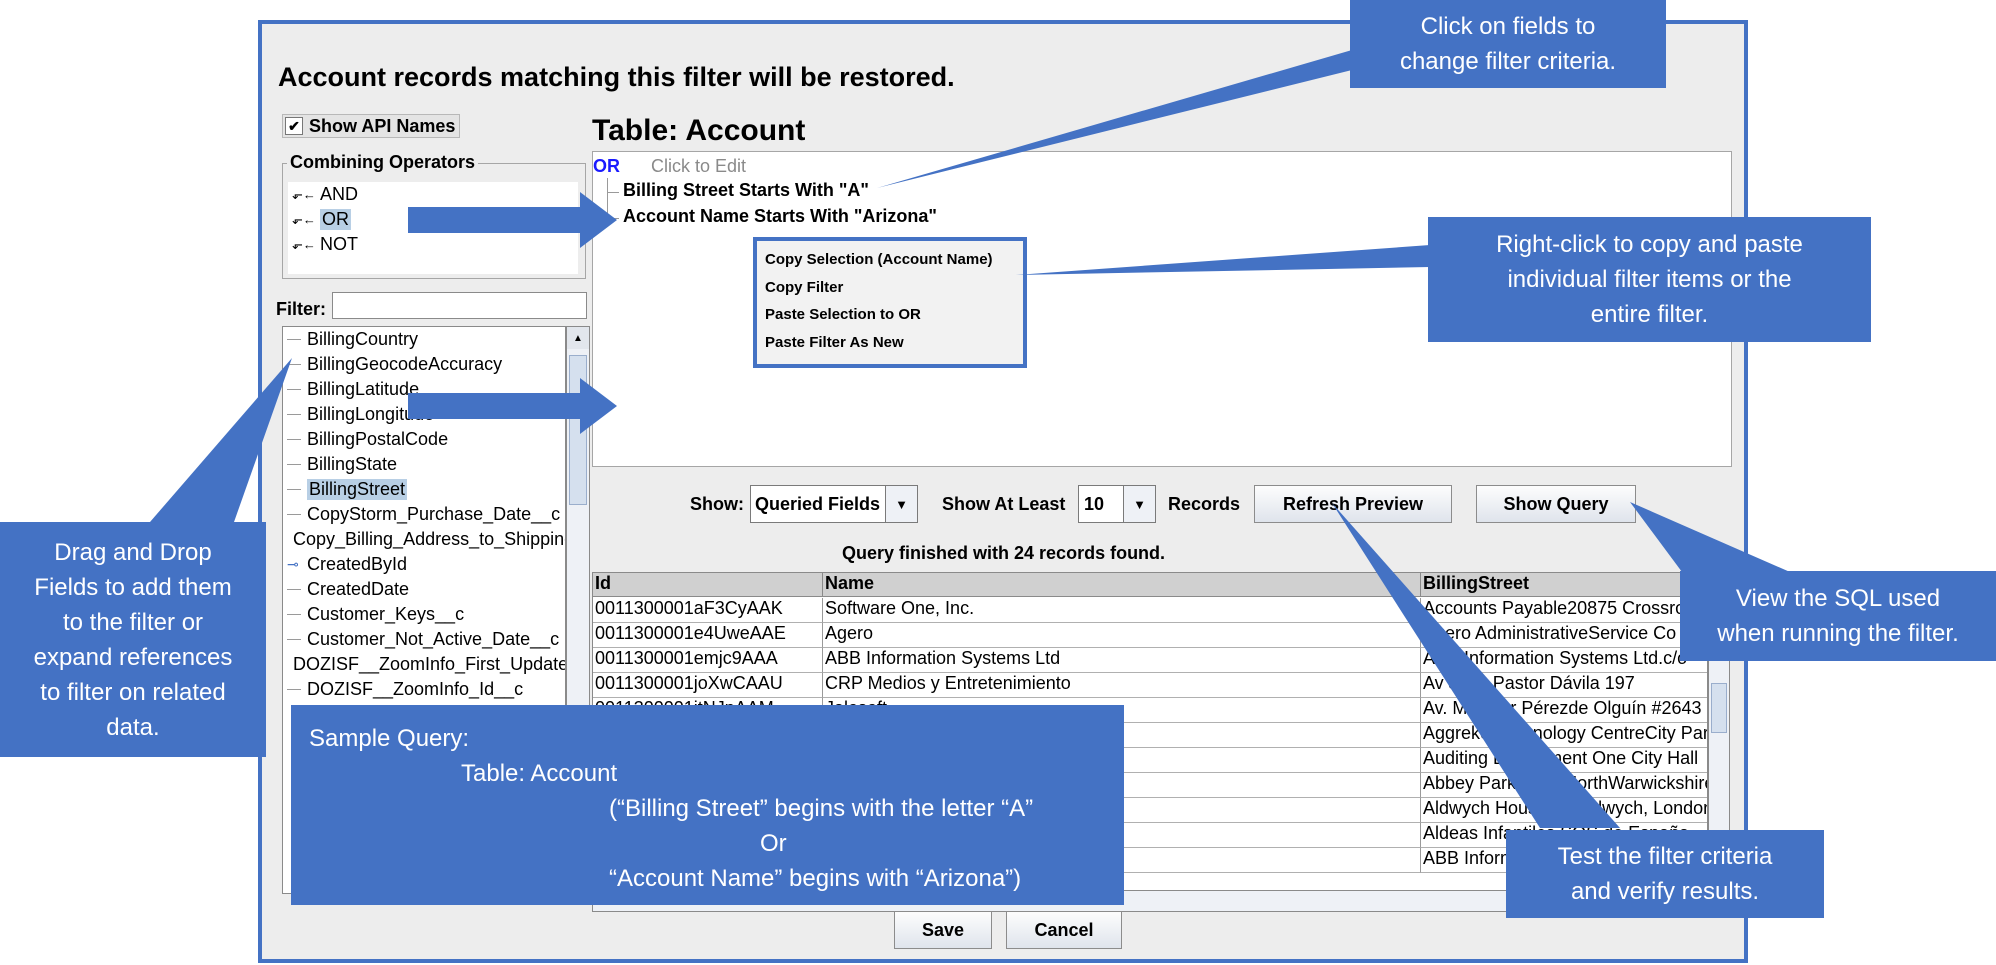 This screenshot has height=965, width=1996. Describe the element at coordinates (1114, 119) in the screenshot. I see `callout-pointer-click-fields` at that location.